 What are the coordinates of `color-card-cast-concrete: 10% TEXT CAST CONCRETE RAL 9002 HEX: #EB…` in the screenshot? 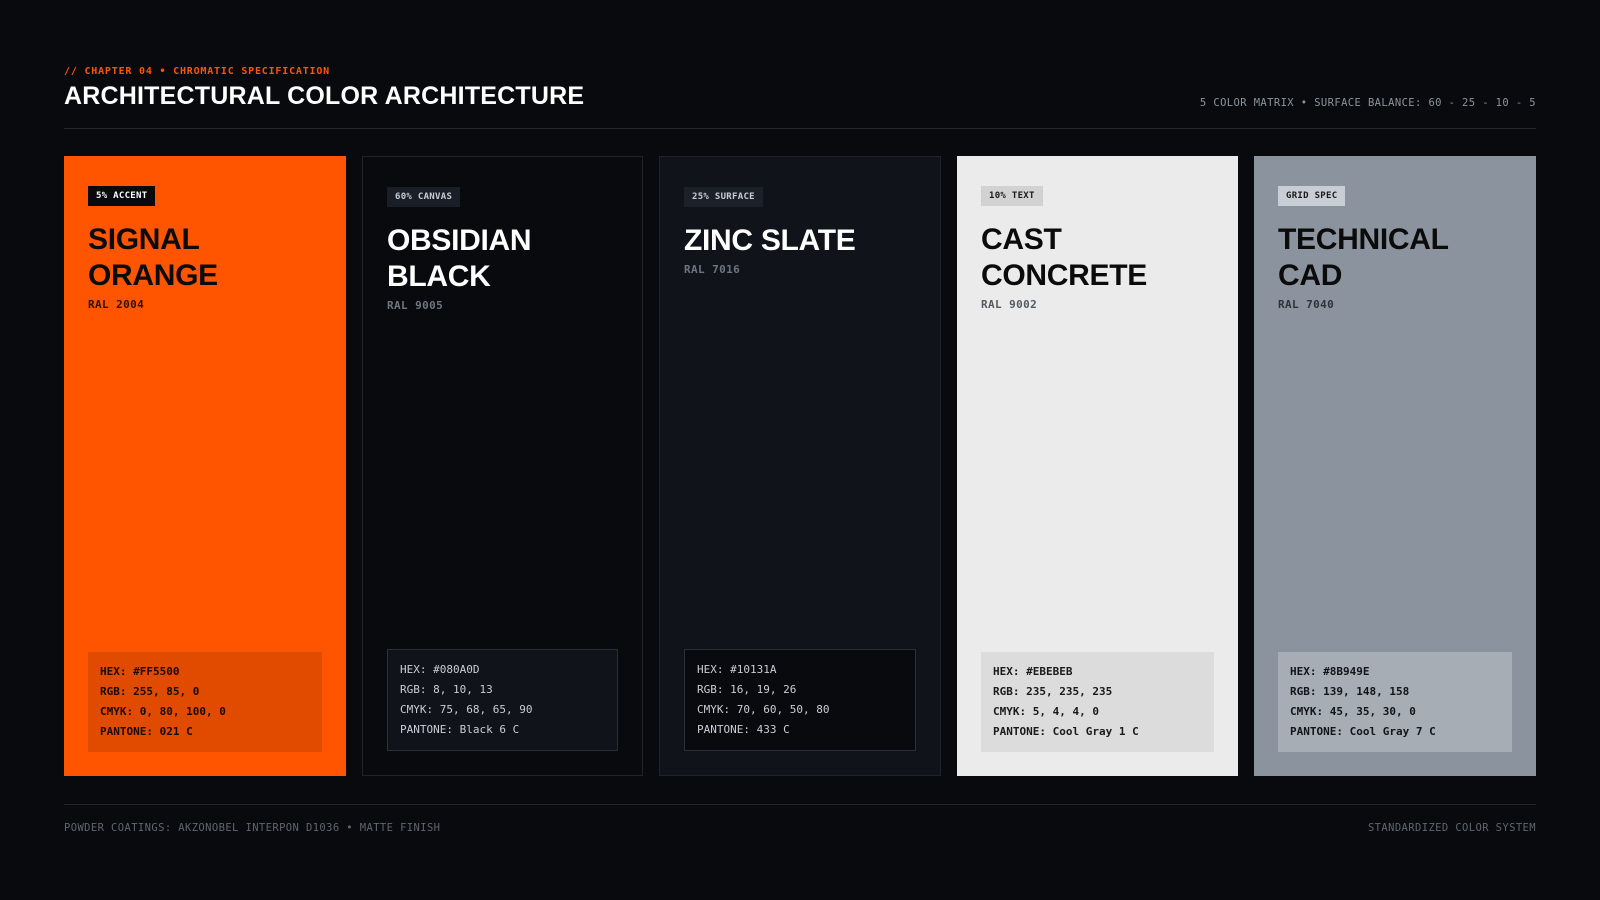 It's located at (1097, 466).